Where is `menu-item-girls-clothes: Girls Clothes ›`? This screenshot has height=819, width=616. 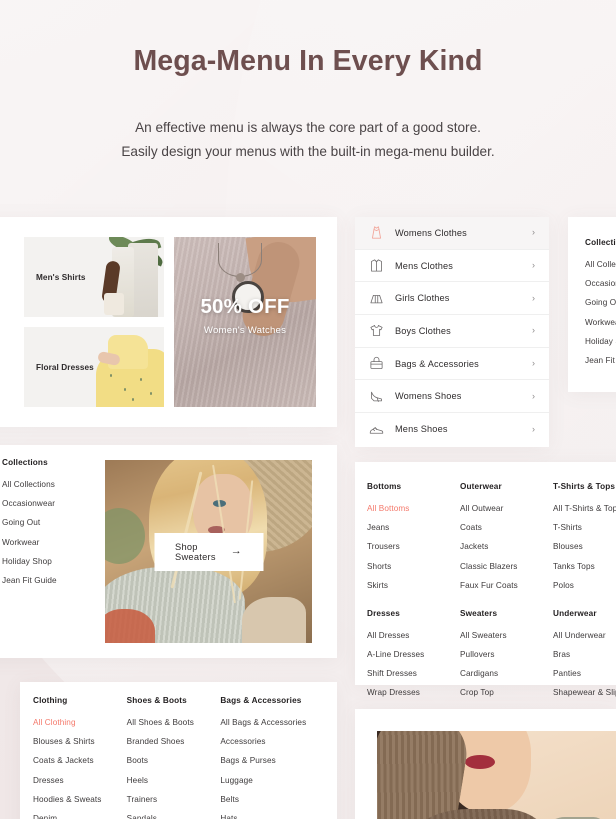
menu-item-girls-clothes: Girls Clothes › is located at coordinates (452, 299).